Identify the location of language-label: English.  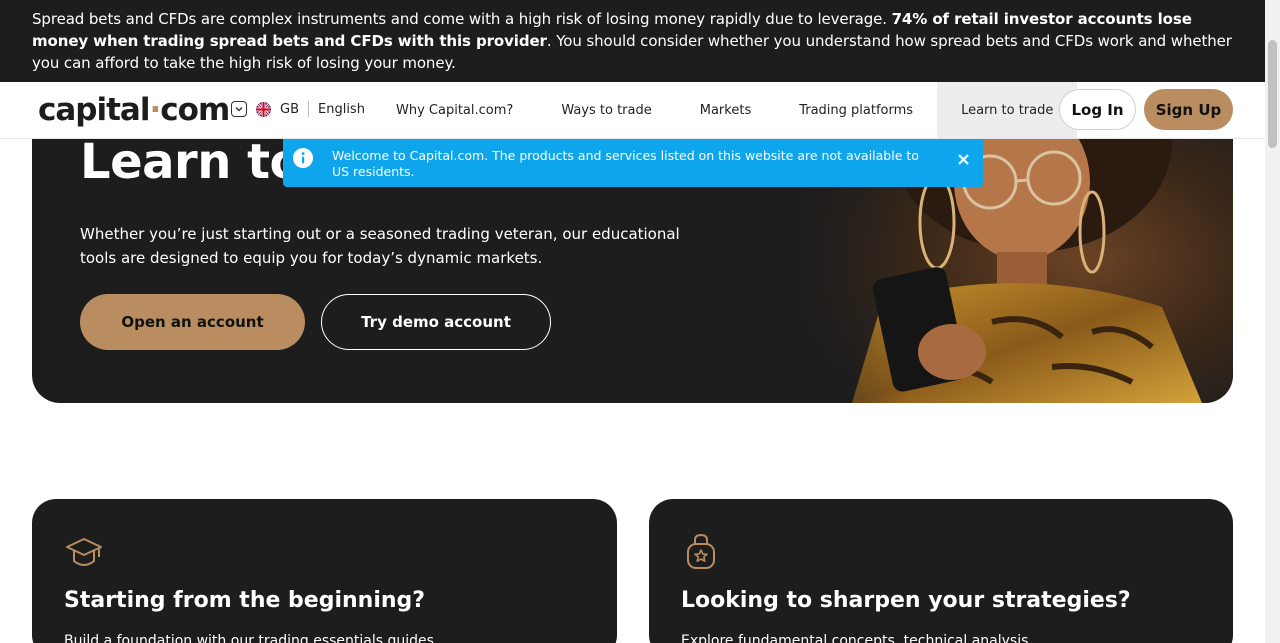
(341, 109).